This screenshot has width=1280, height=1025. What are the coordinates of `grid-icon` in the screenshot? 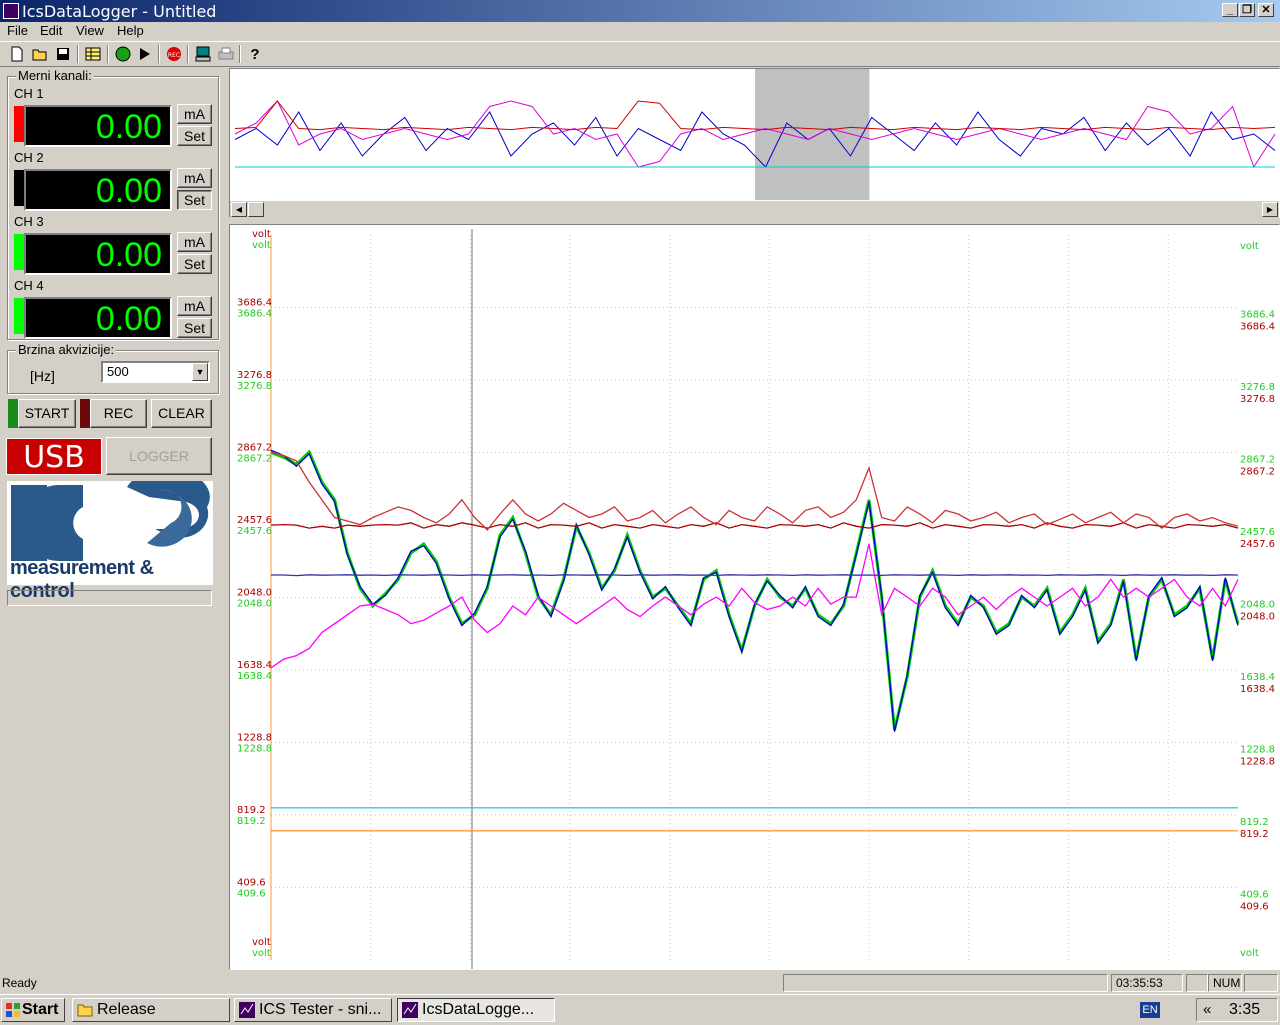 It's located at (93, 54).